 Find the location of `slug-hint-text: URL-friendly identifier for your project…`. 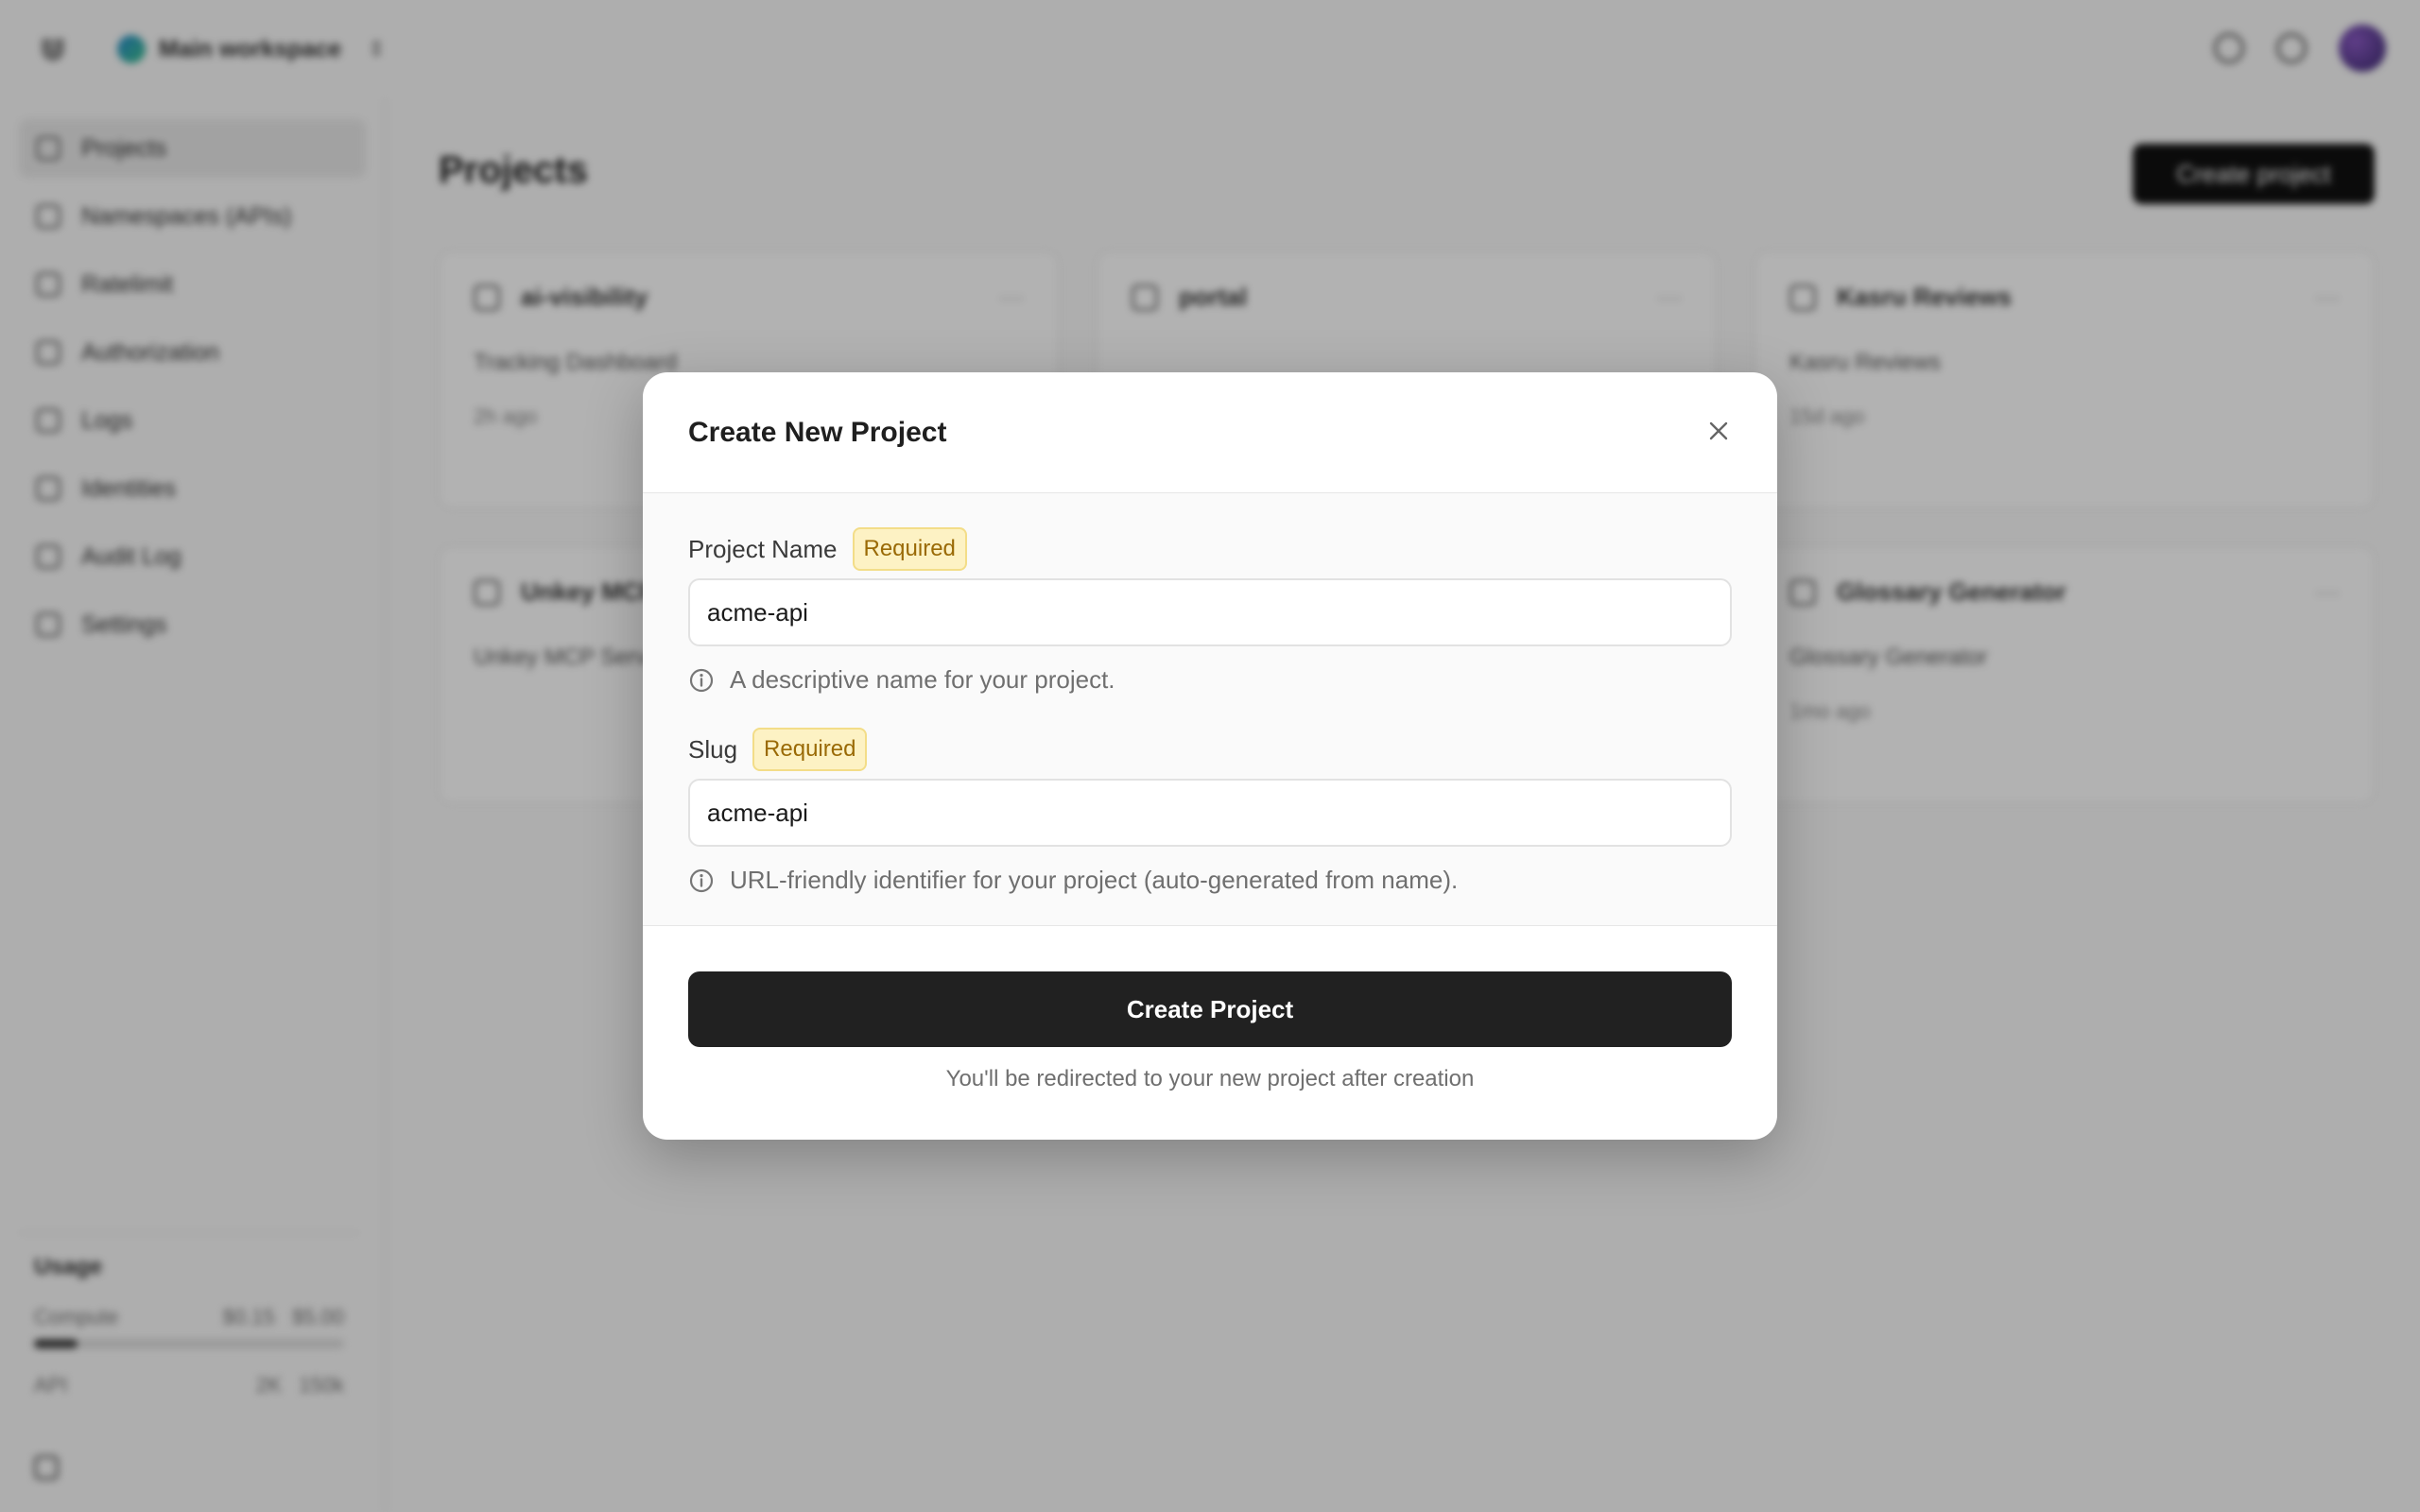

slug-hint-text: URL-friendly identifier for your project… is located at coordinates (1094, 880).